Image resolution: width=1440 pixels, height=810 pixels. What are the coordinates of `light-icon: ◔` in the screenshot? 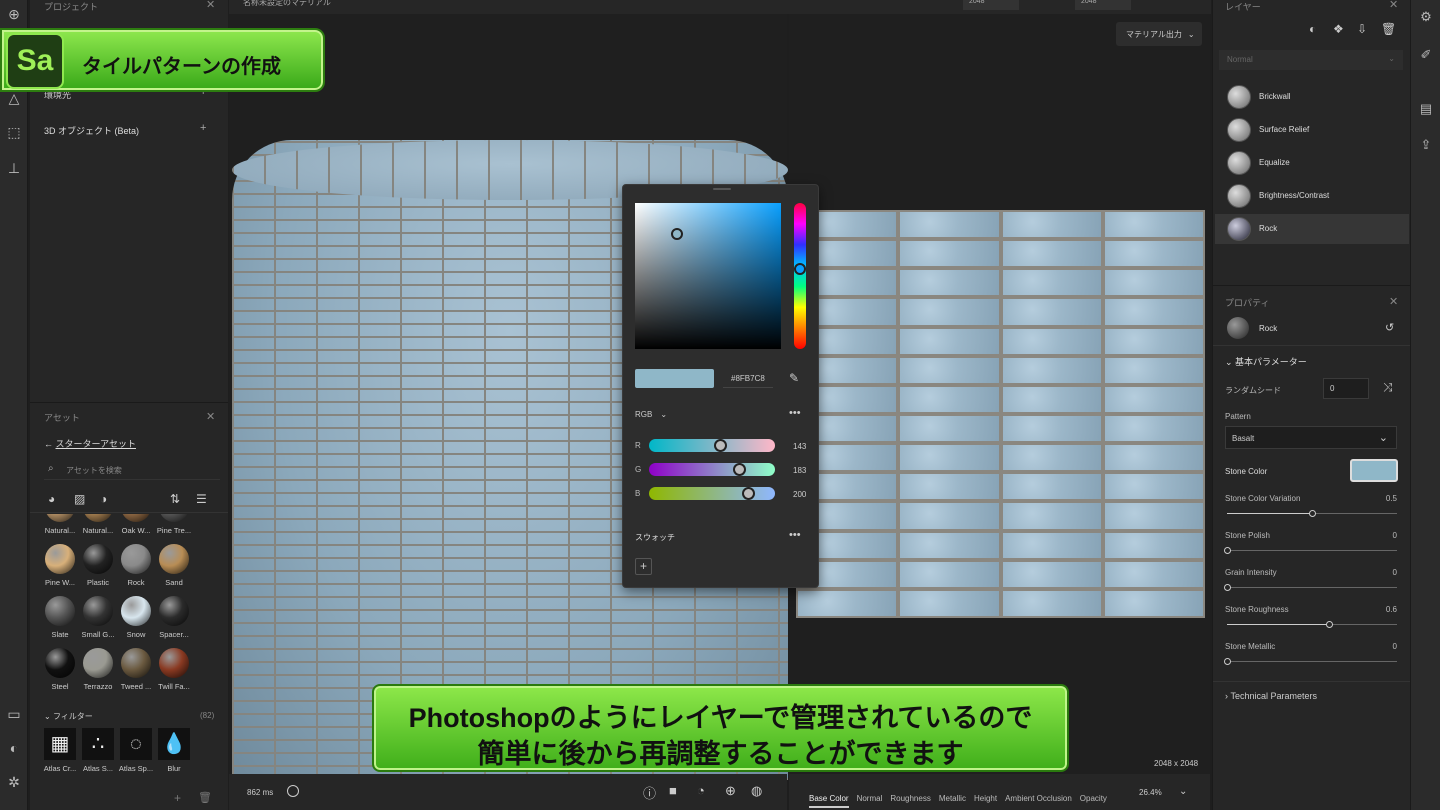 It's located at (701, 790).